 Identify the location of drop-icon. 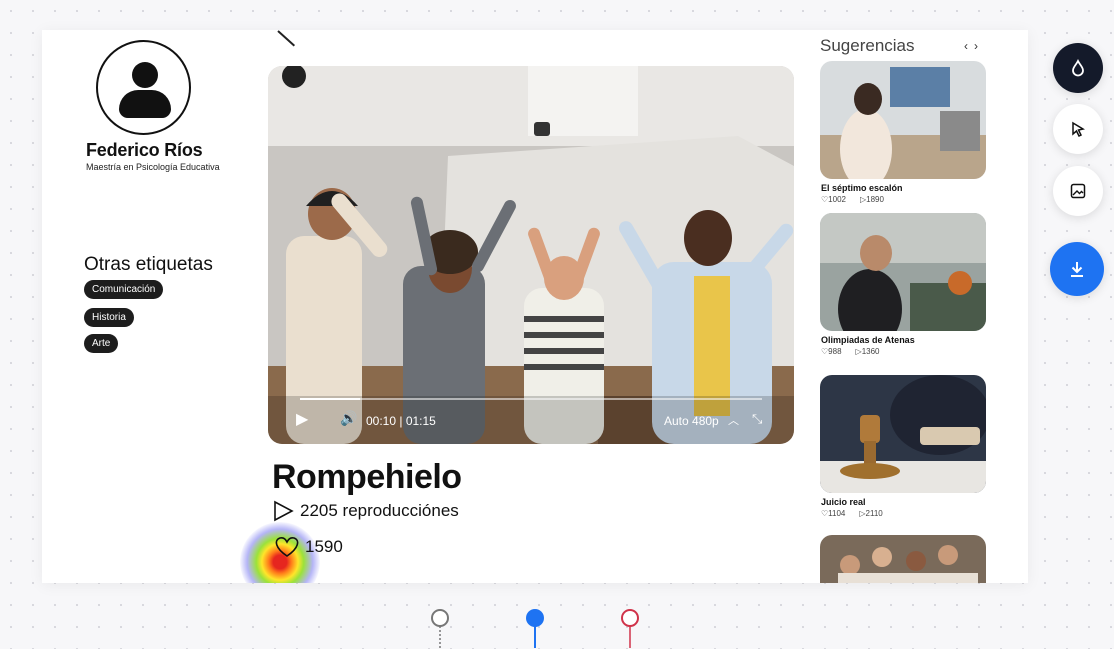
(1078, 68).